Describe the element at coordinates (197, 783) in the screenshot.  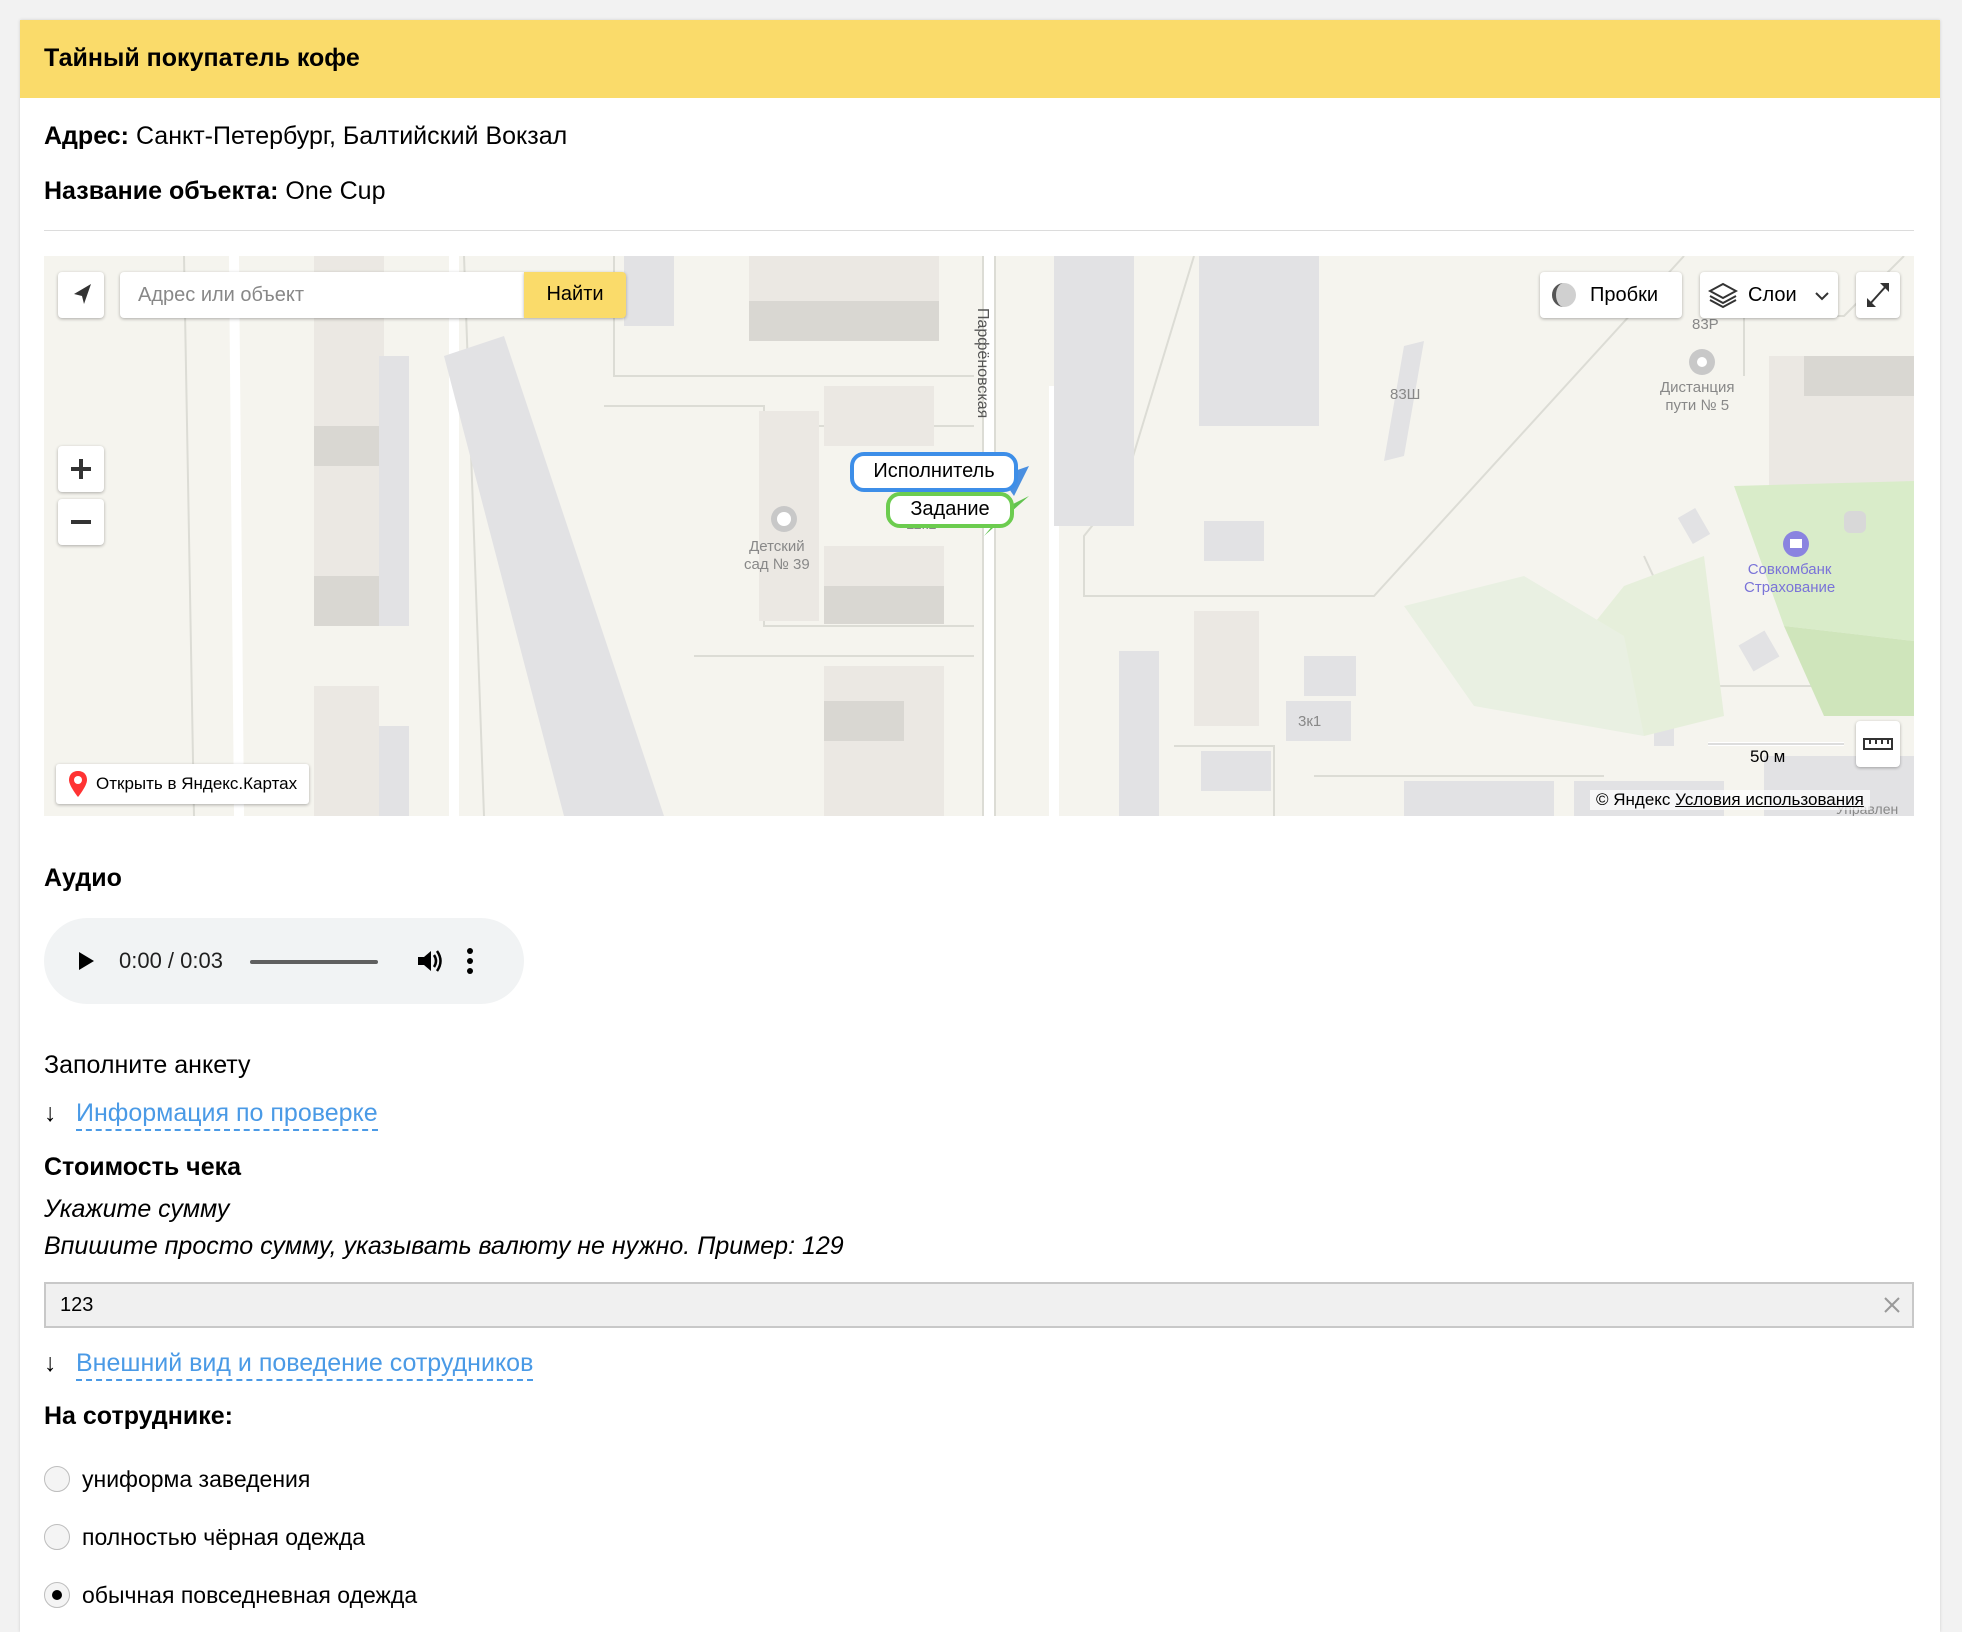
I see `open-in-maps-label: Открыть в Яндекс.Картах` at that location.